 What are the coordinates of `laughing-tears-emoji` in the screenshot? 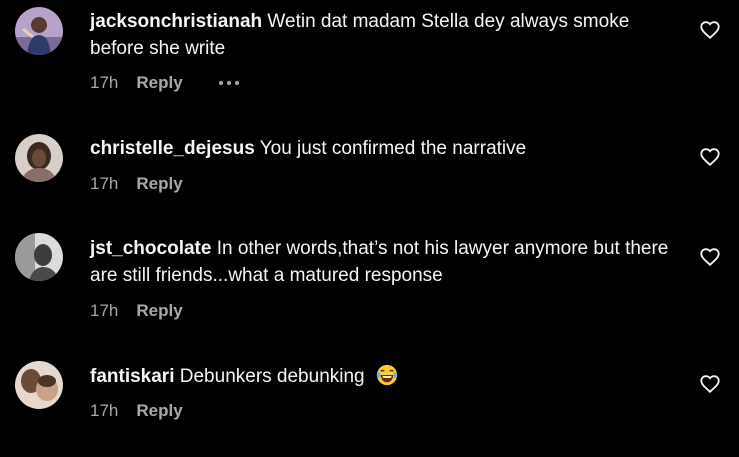 It's located at (387, 375).